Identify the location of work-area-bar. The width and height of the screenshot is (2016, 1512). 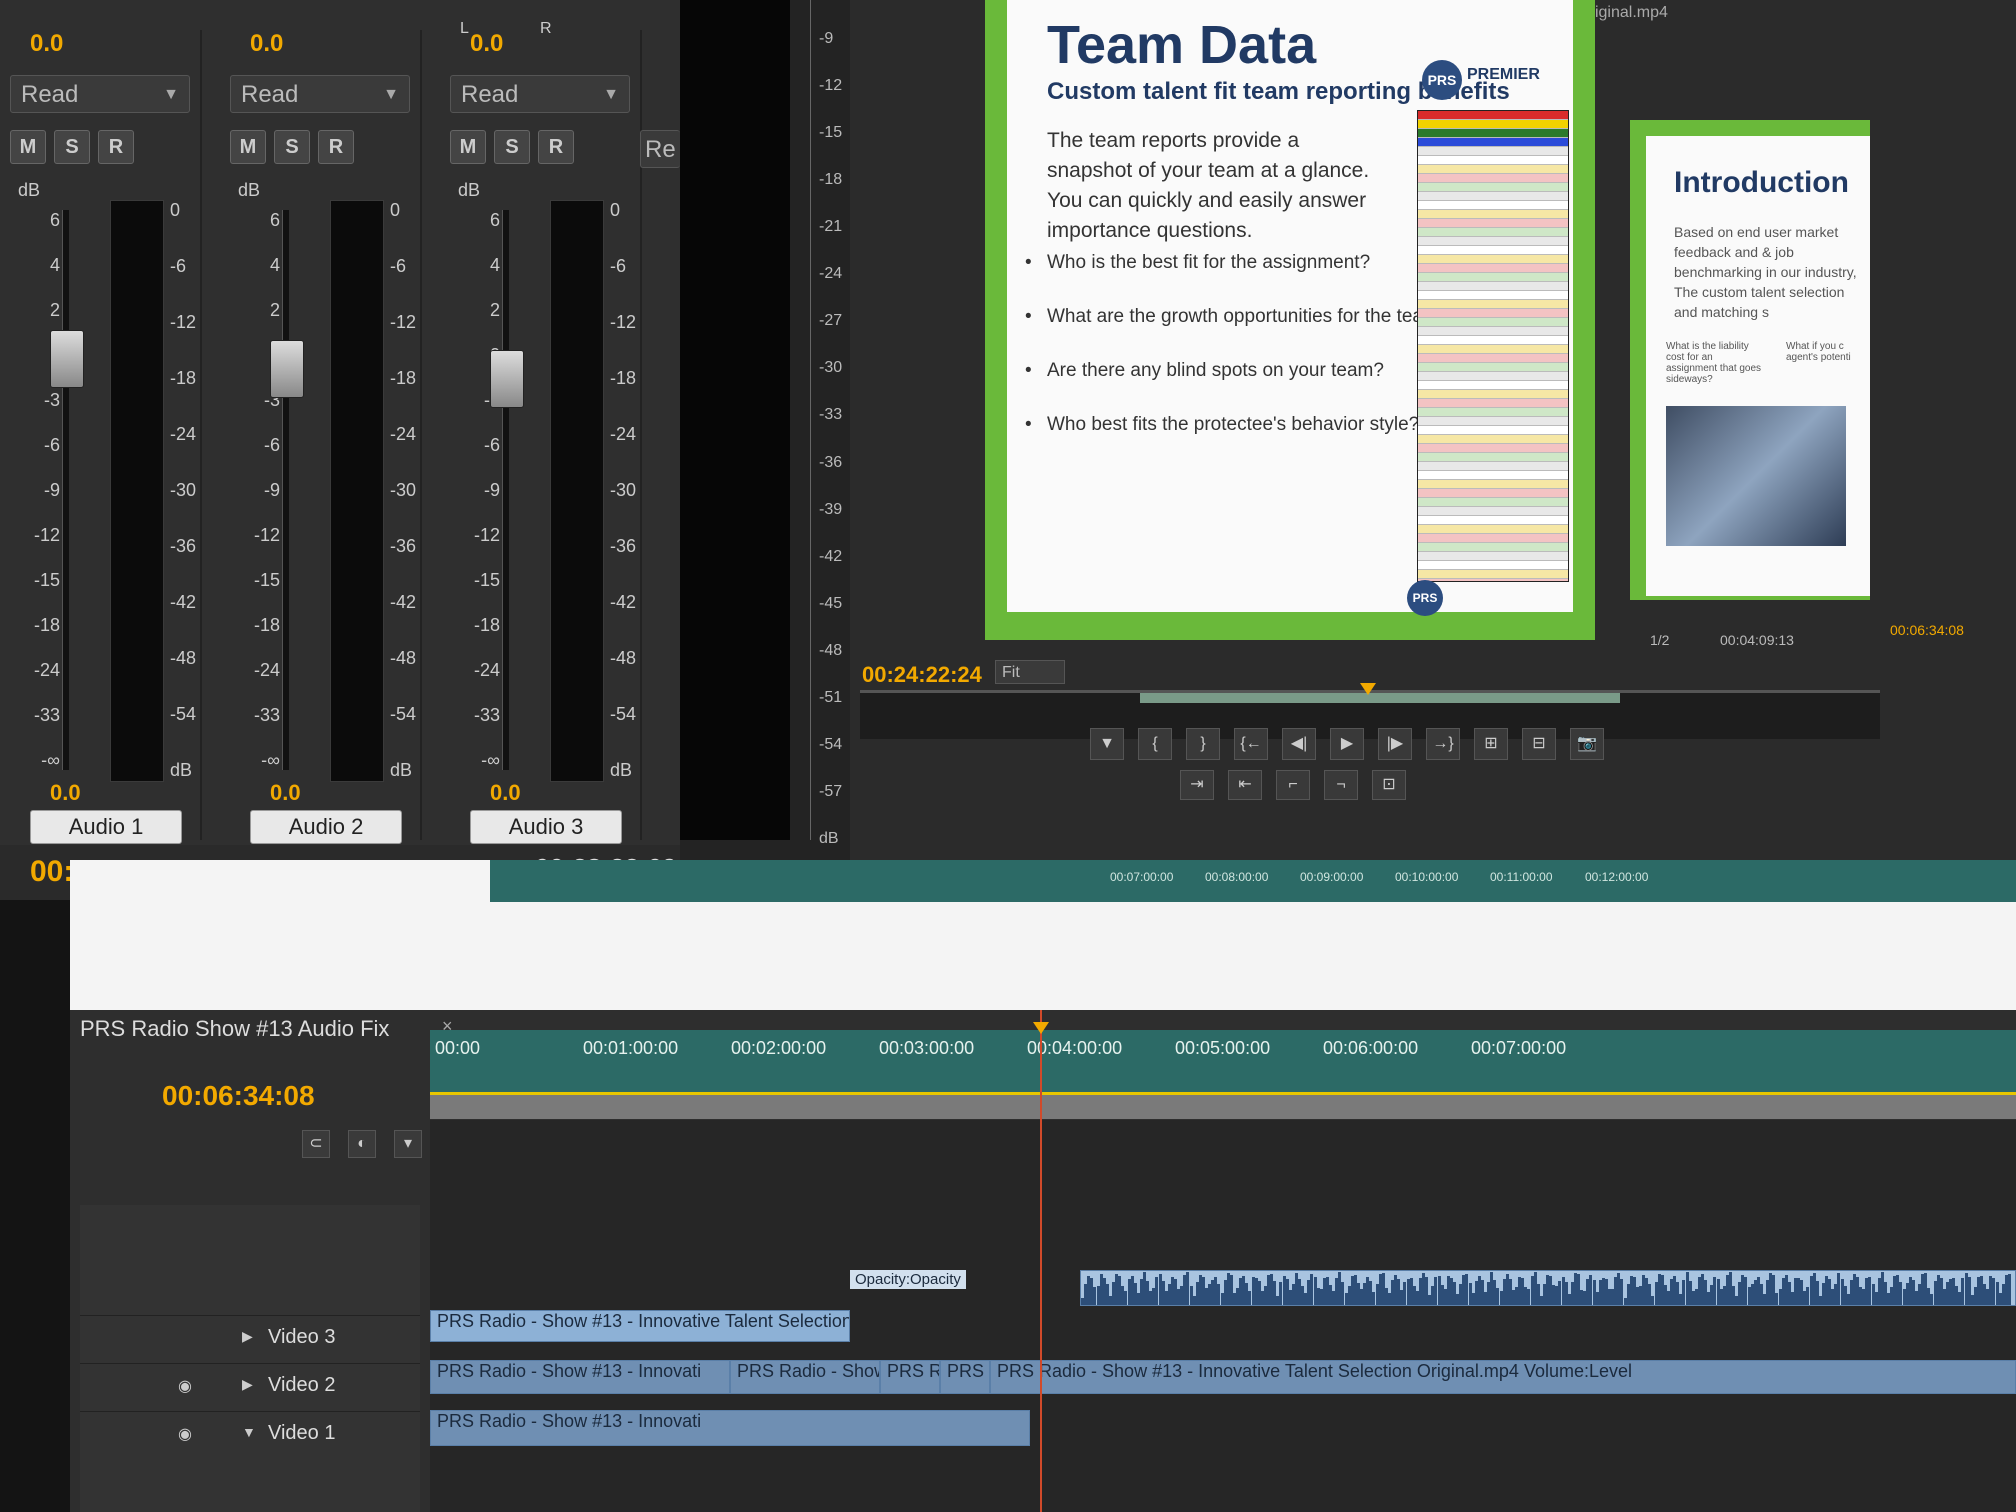
(1223, 1105).